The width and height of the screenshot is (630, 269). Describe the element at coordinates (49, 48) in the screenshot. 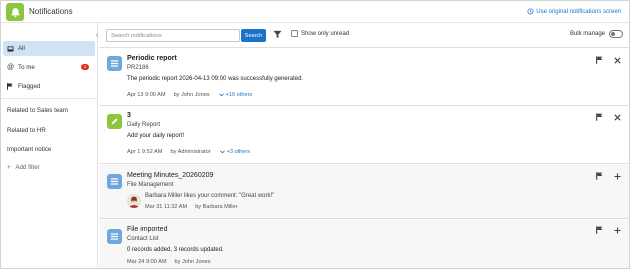

I see `sidebar-item-all: All` at that location.